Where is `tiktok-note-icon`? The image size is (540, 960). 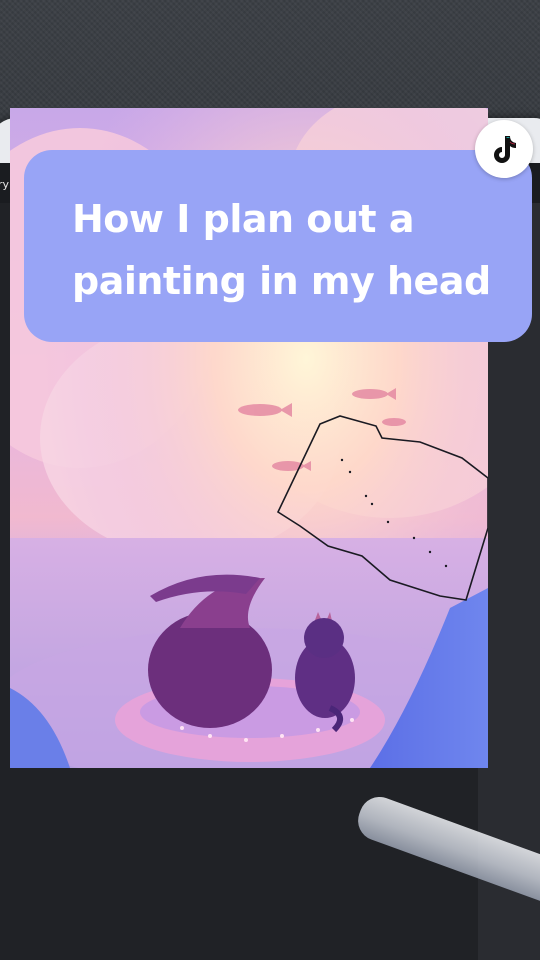 tiktok-note-icon is located at coordinates (505, 149).